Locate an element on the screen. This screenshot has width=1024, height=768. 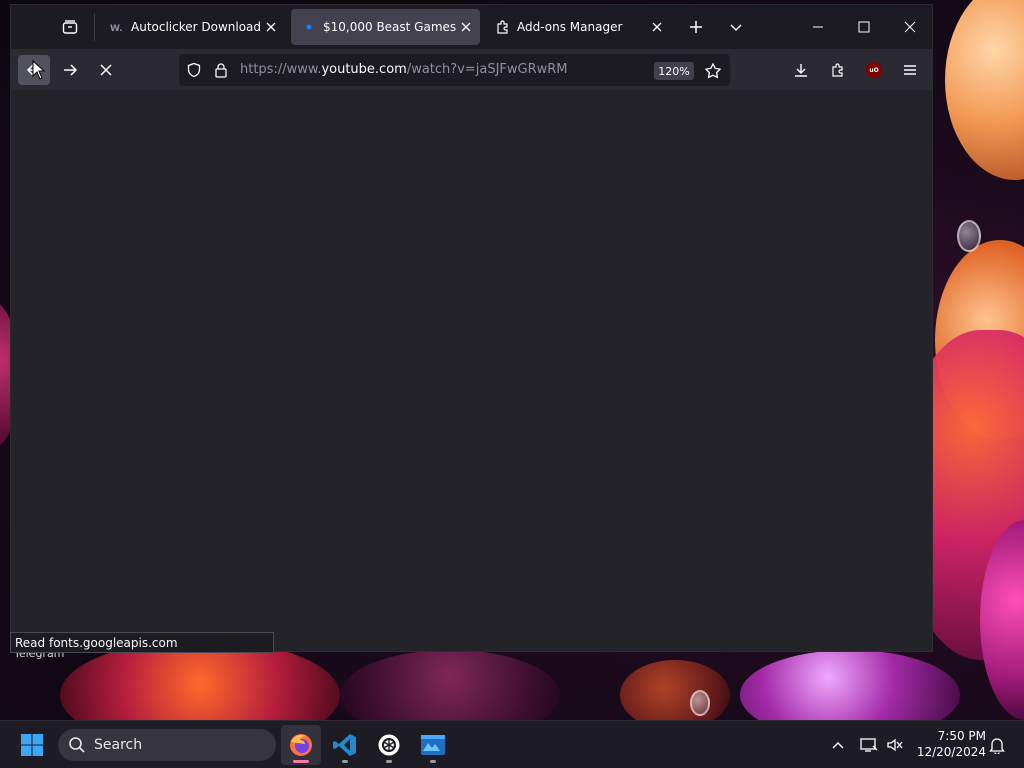
extensions-button is located at coordinates (838, 70).